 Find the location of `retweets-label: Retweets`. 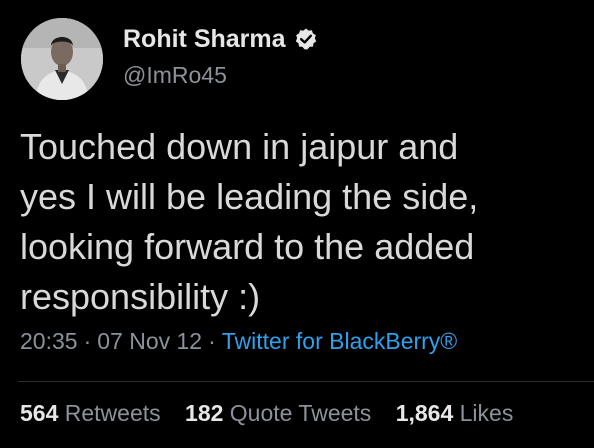

retweets-label: Retweets is located at coordinates (112, 413).